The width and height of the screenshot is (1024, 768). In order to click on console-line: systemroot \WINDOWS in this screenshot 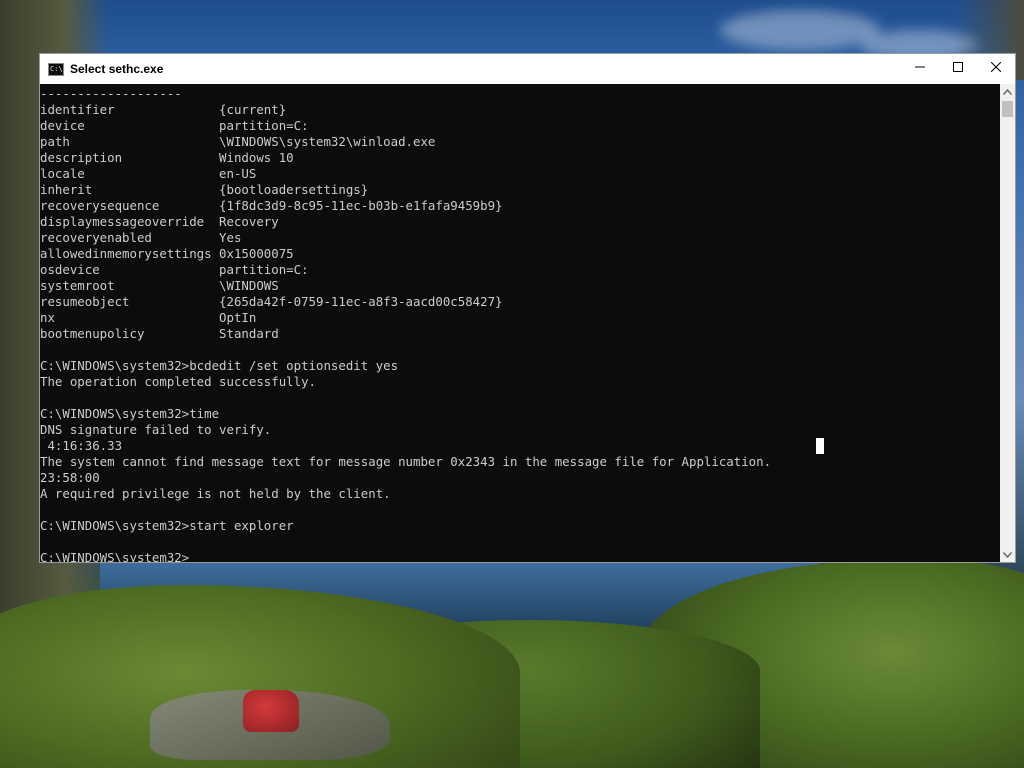, I will do `click(159, 285)`.